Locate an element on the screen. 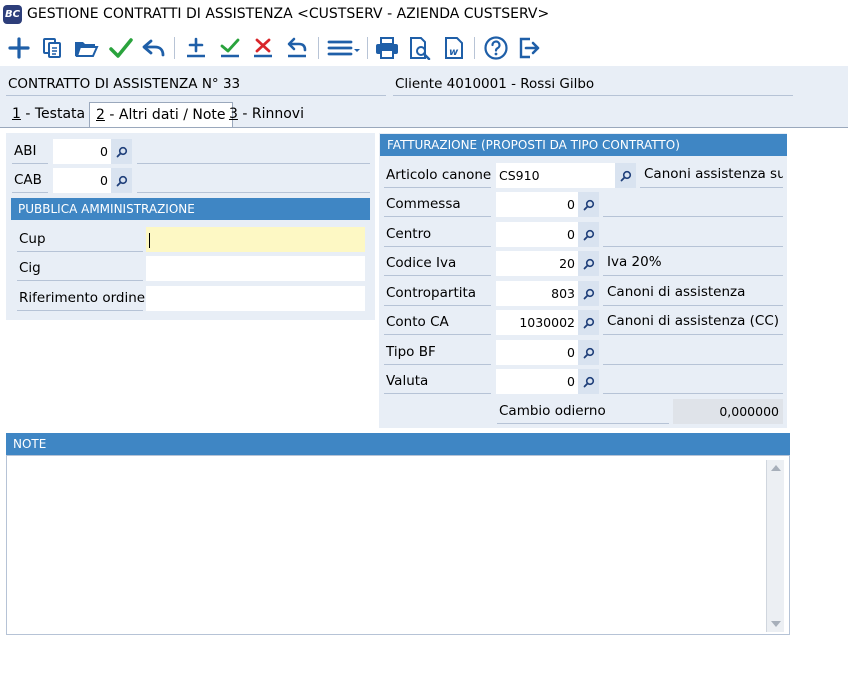  articolo-canone-lookup-button is located at coordinates (625, 175).